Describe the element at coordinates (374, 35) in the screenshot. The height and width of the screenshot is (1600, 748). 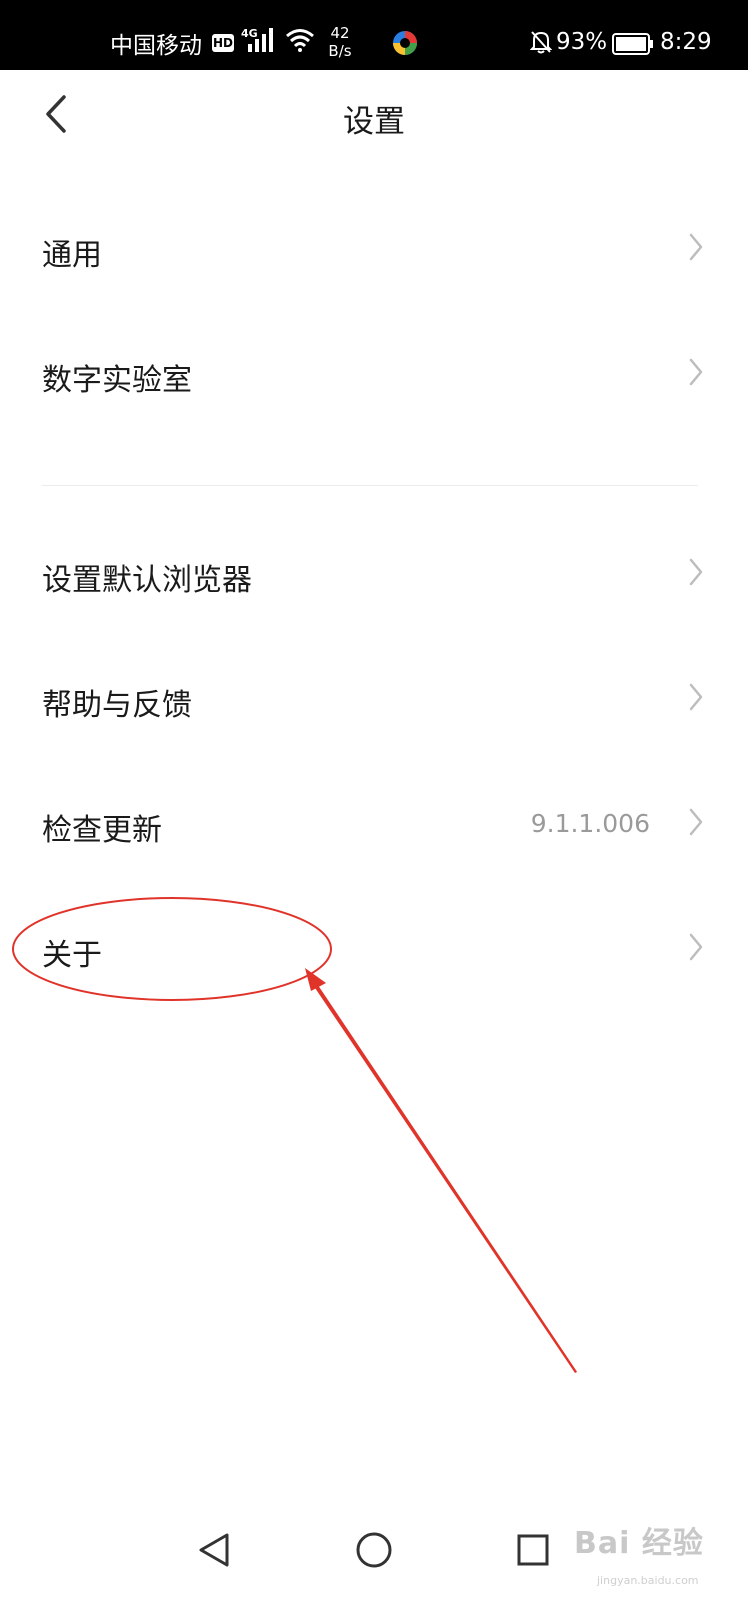
I see `status-bar: 中国移动 HD 4G 42 B/s 93% 8:29` at that location.